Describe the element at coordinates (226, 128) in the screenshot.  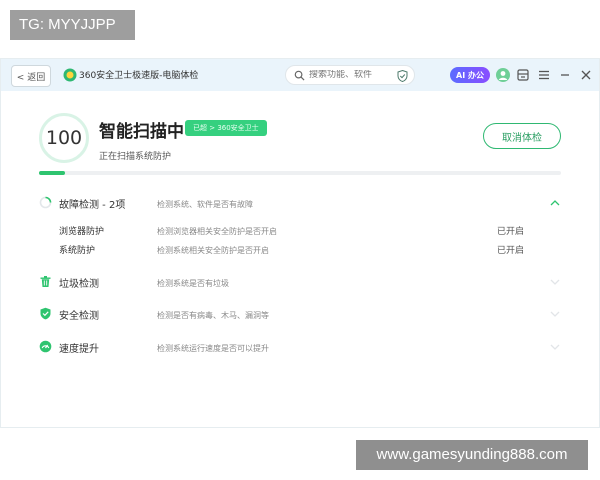
I see `scan-badge: 已超 > 360安全卫士` at that location.